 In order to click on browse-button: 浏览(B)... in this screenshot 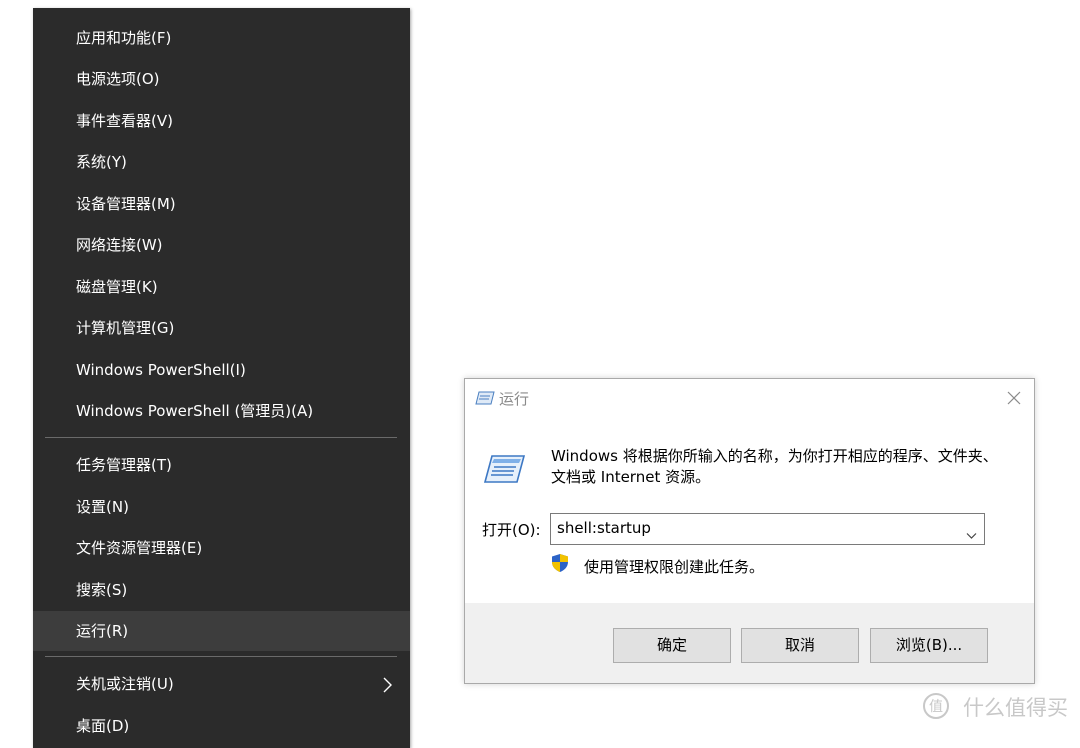, I will do `click(929, 645)`.